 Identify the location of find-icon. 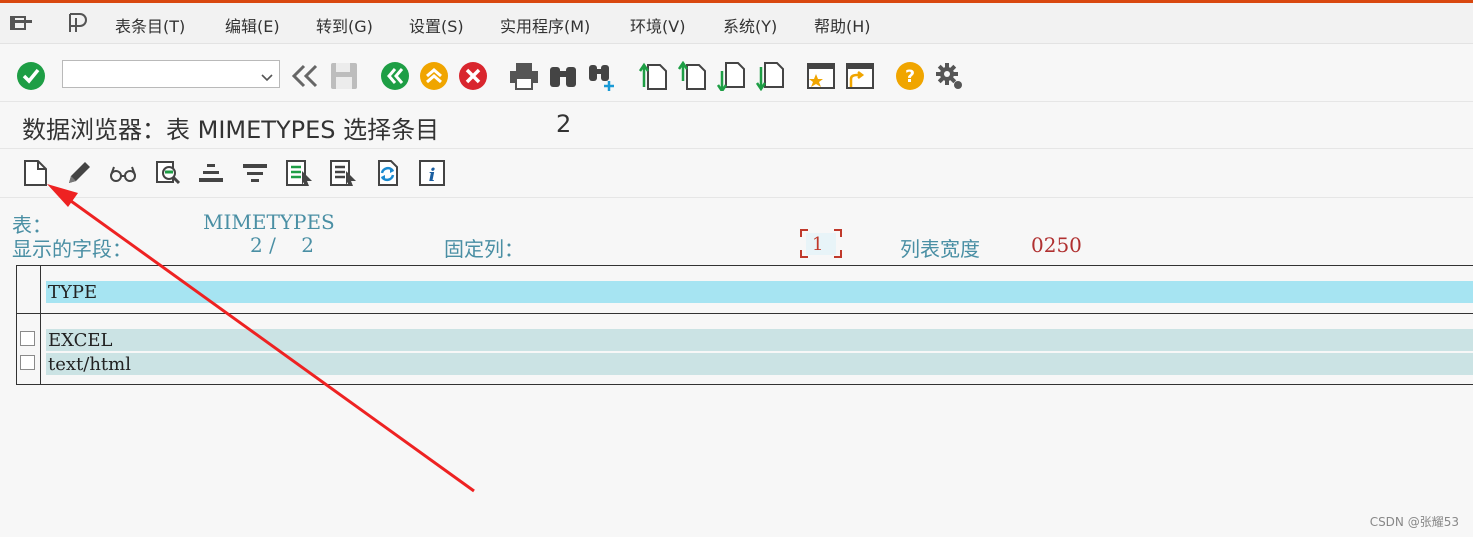
(563, 76).